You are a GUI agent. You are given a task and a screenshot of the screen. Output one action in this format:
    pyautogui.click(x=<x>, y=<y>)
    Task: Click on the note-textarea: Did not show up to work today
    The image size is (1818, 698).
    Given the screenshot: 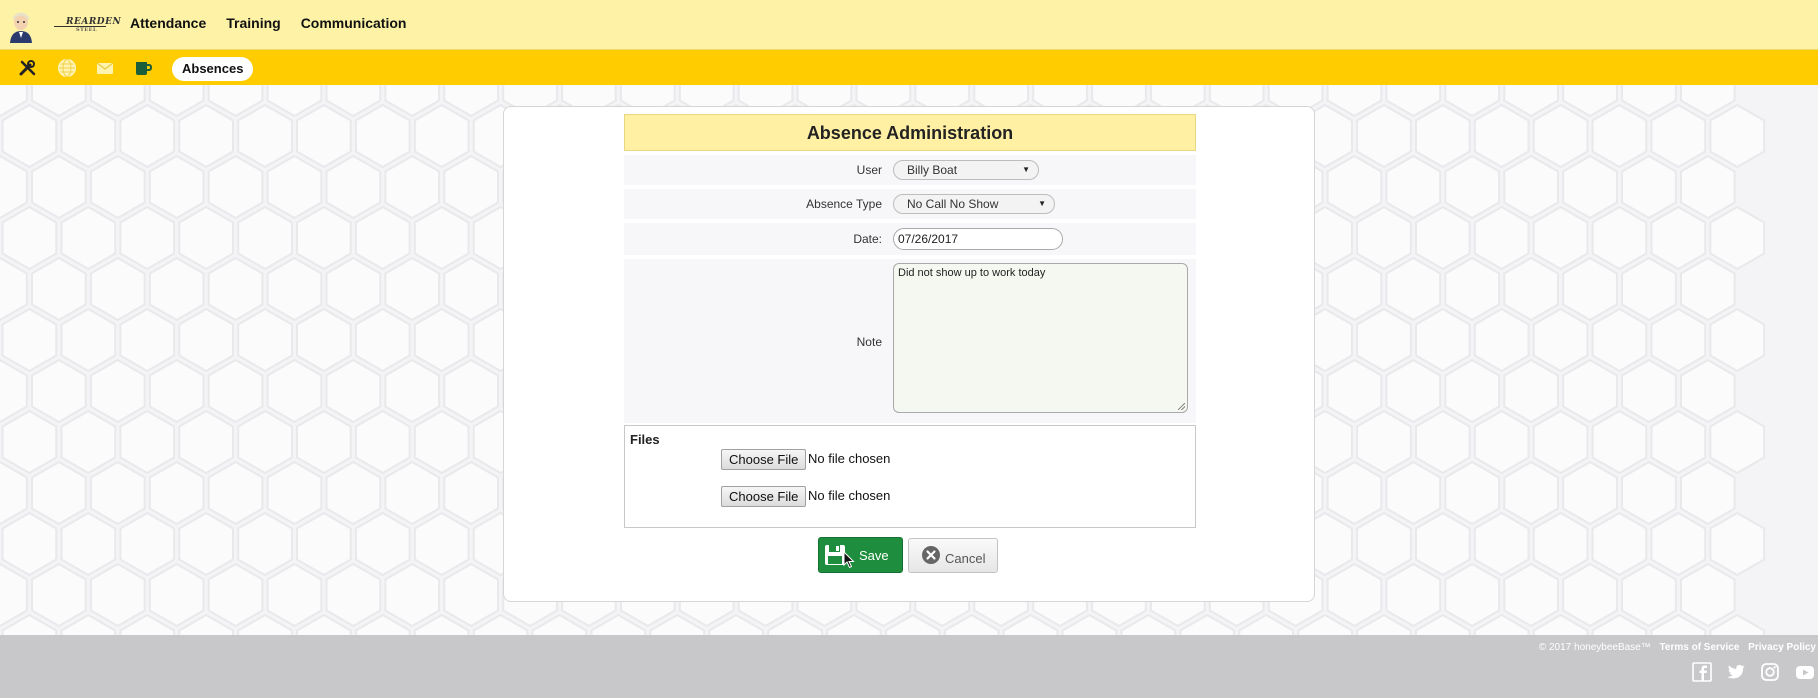 What is the action you would take?
    pyautogui.click(x=1040, y=338)
    